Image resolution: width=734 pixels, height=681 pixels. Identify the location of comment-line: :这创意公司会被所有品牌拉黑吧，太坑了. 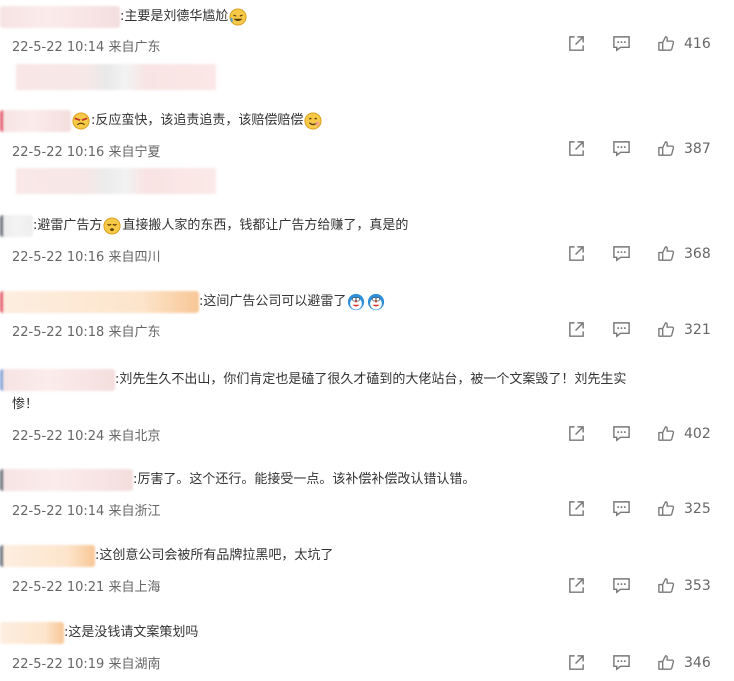
(166, 556).